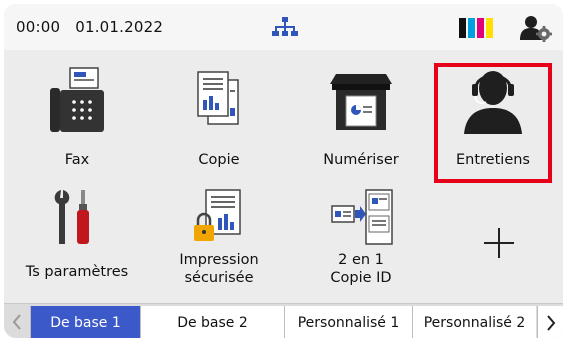  I want to click on chevron-left-icon, so click(16, 321).